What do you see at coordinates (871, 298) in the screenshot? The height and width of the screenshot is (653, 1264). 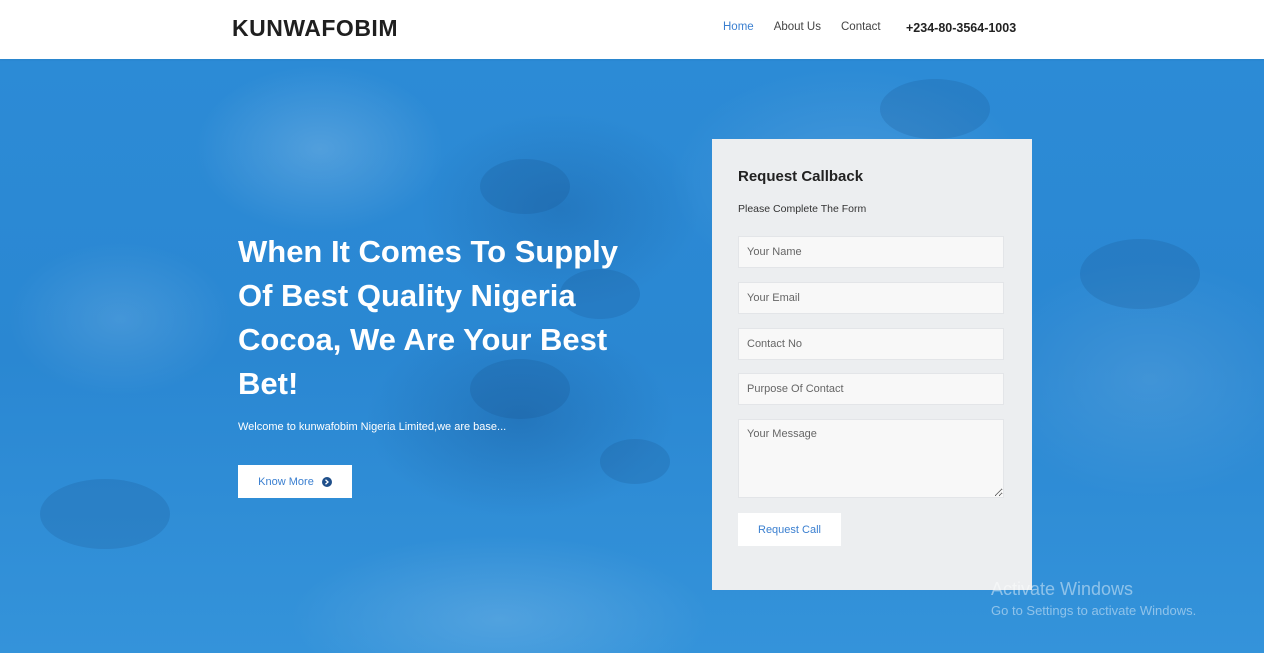 I see `email-input` at bounding box center [871, 298].